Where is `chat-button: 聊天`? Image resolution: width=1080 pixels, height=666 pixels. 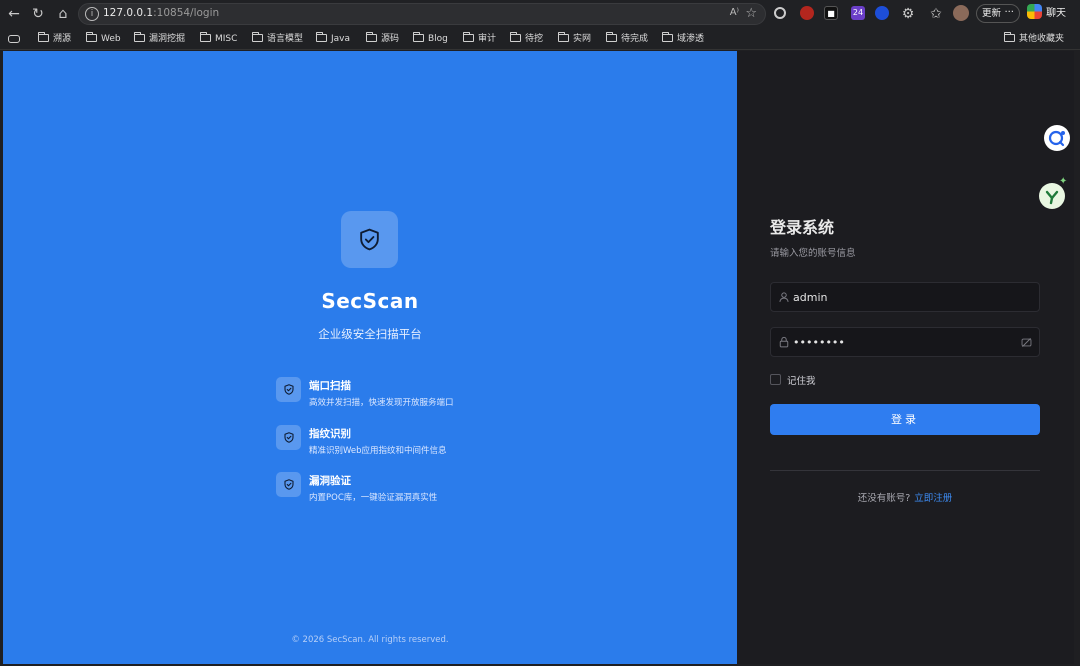 chat-button: 聊天 is located at coordinates (1046, 13).